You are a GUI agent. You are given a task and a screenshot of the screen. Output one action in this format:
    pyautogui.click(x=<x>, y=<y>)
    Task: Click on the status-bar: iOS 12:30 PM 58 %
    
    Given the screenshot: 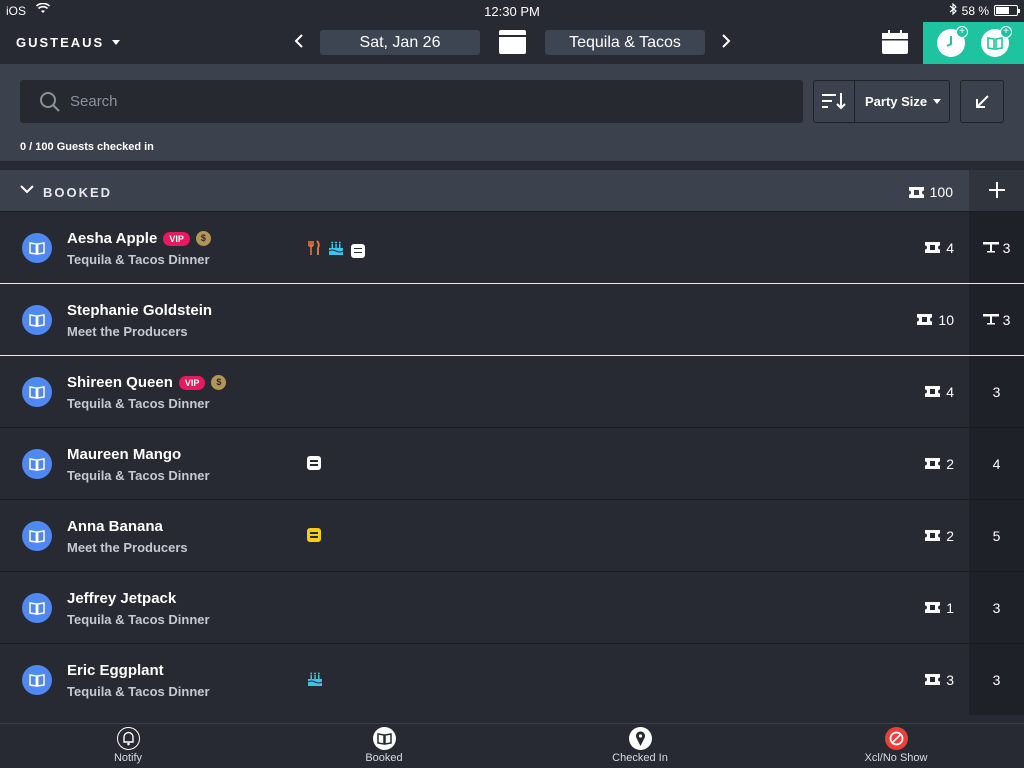 What is the action you would take?
    pyautogui.click(x=512, y=11)
    